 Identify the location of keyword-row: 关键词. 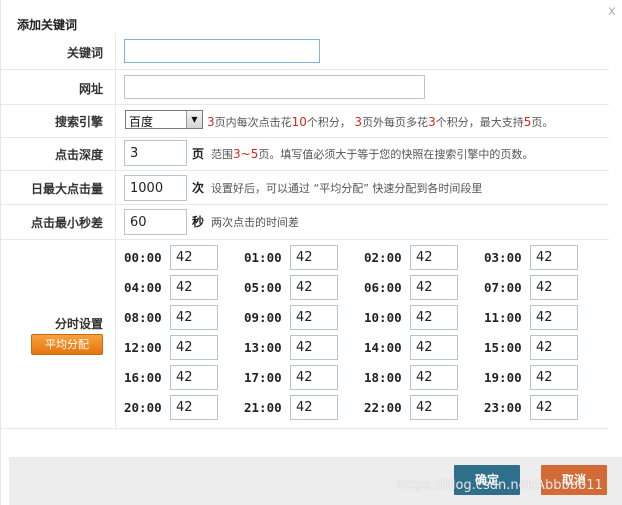
(305, 51).